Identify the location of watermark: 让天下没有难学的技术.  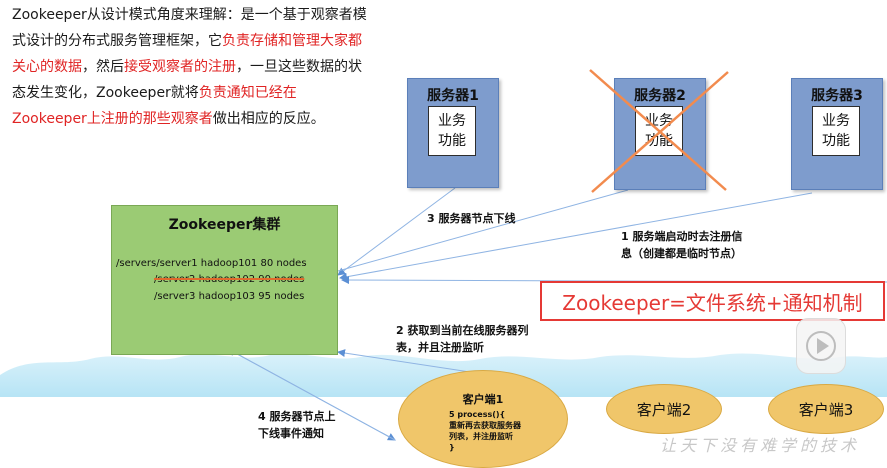
(760, 445).